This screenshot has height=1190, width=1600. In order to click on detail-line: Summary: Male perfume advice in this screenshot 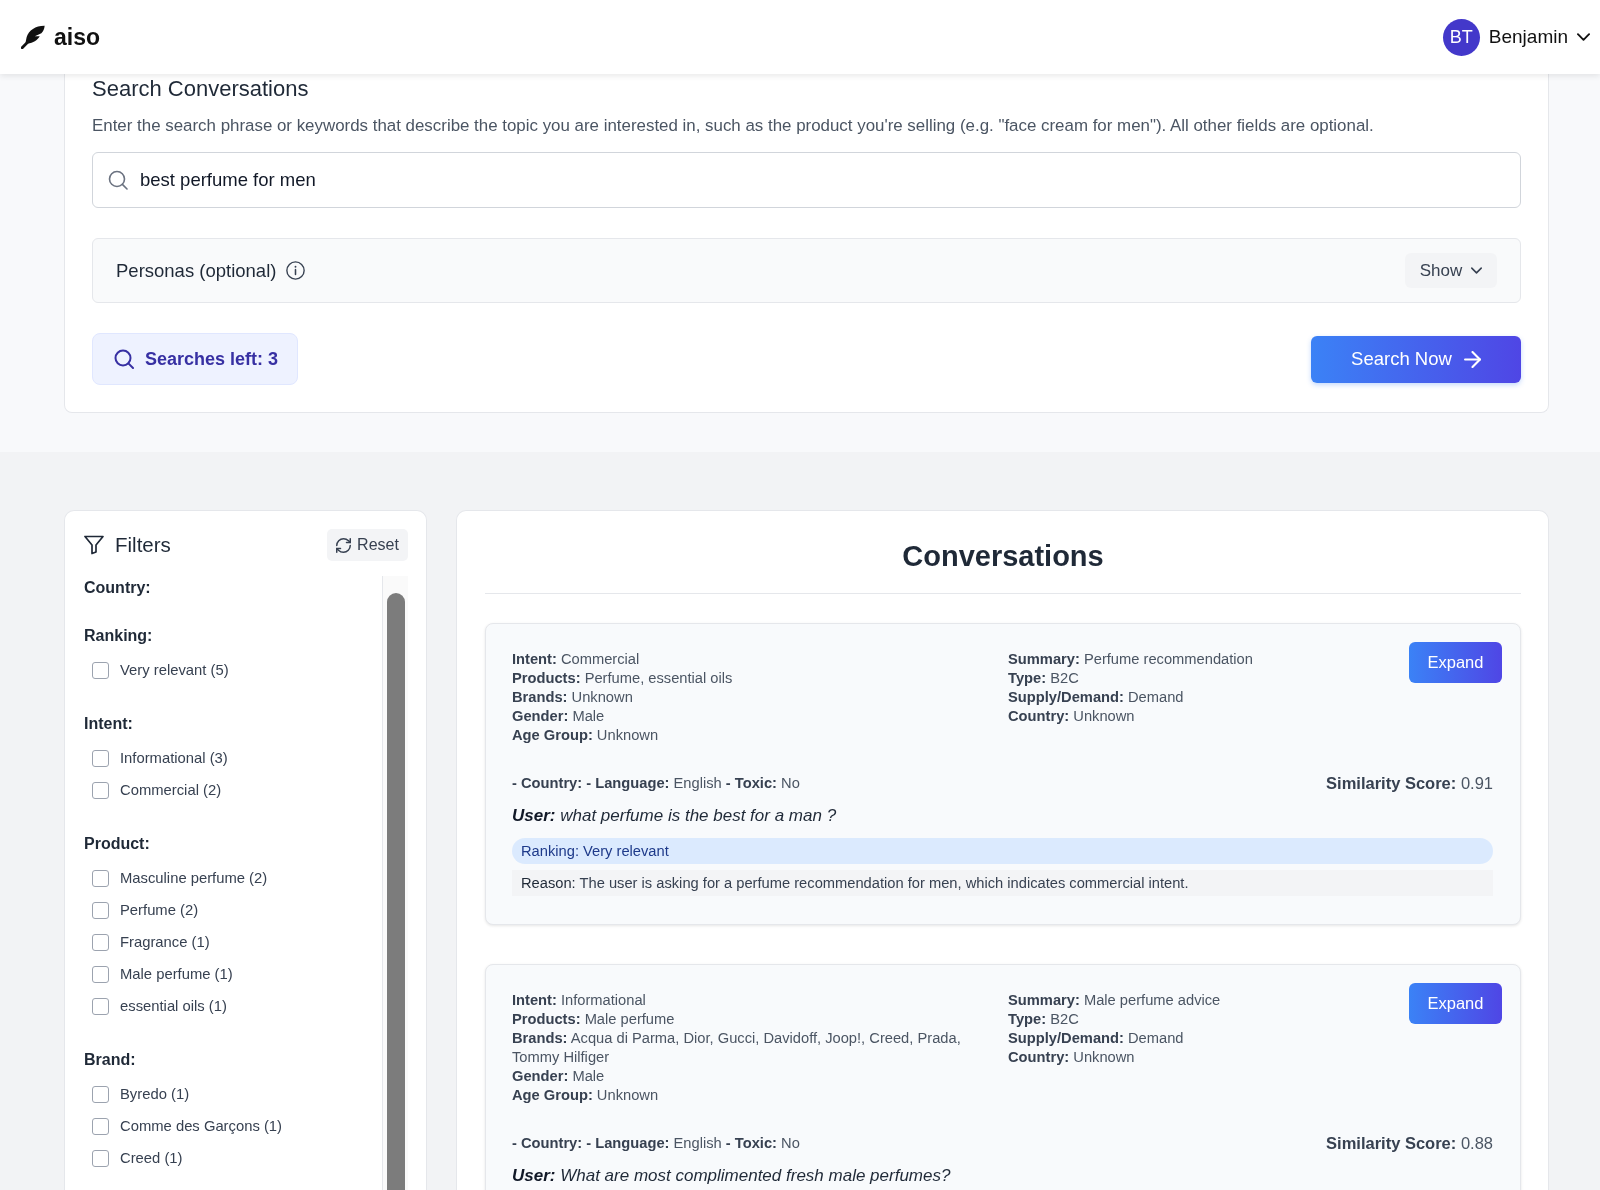, I will do `click(1114, 1000)`.